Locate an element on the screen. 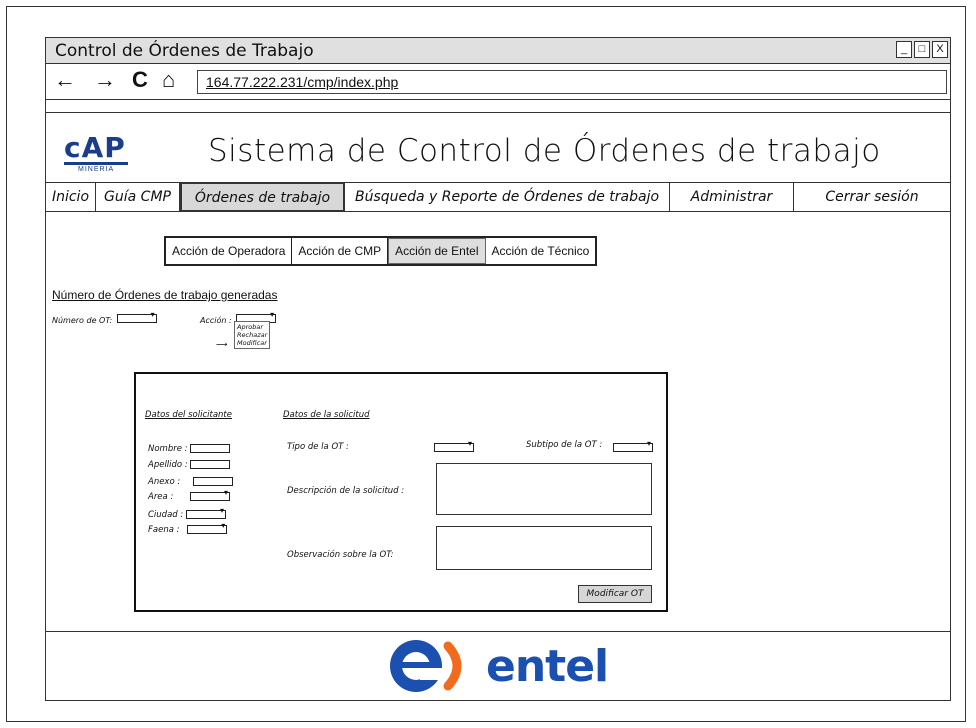  nombre-row: Nombre : is located at coordinates (189, 449).